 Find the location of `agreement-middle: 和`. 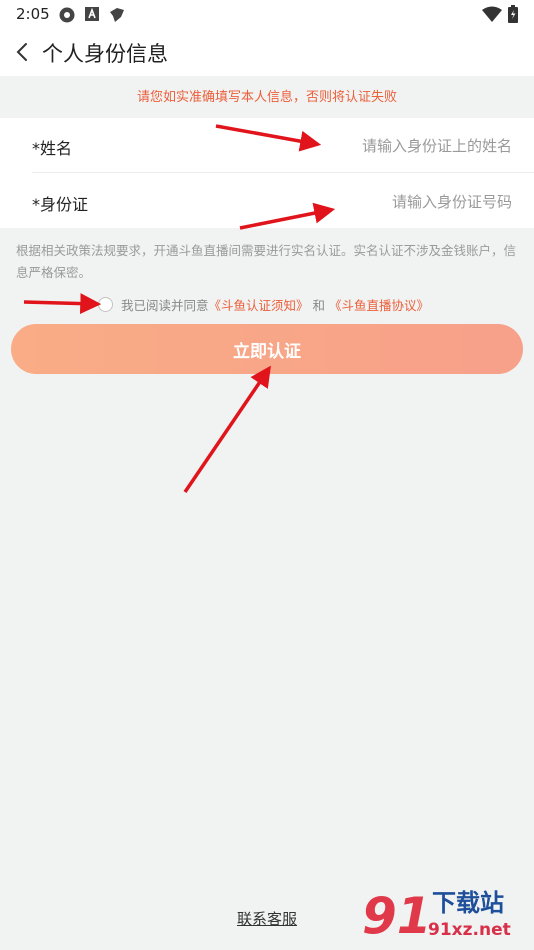

agreement-middle: 和 is located at coordinates (318, 305).